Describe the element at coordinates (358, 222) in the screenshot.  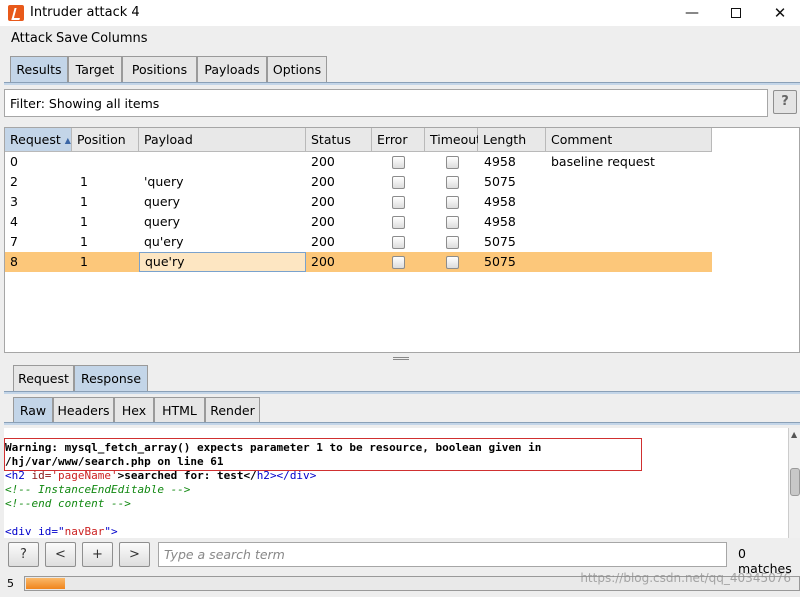
I see `table-row: 4 1 query 200 4958` at that location.